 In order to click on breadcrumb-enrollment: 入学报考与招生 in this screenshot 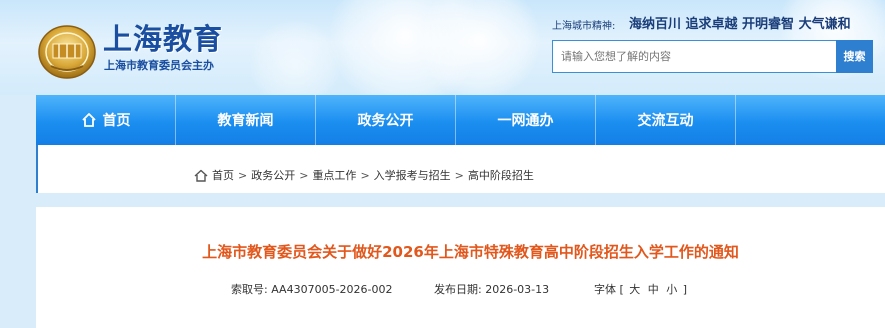, I will do `click(412, 175)`.